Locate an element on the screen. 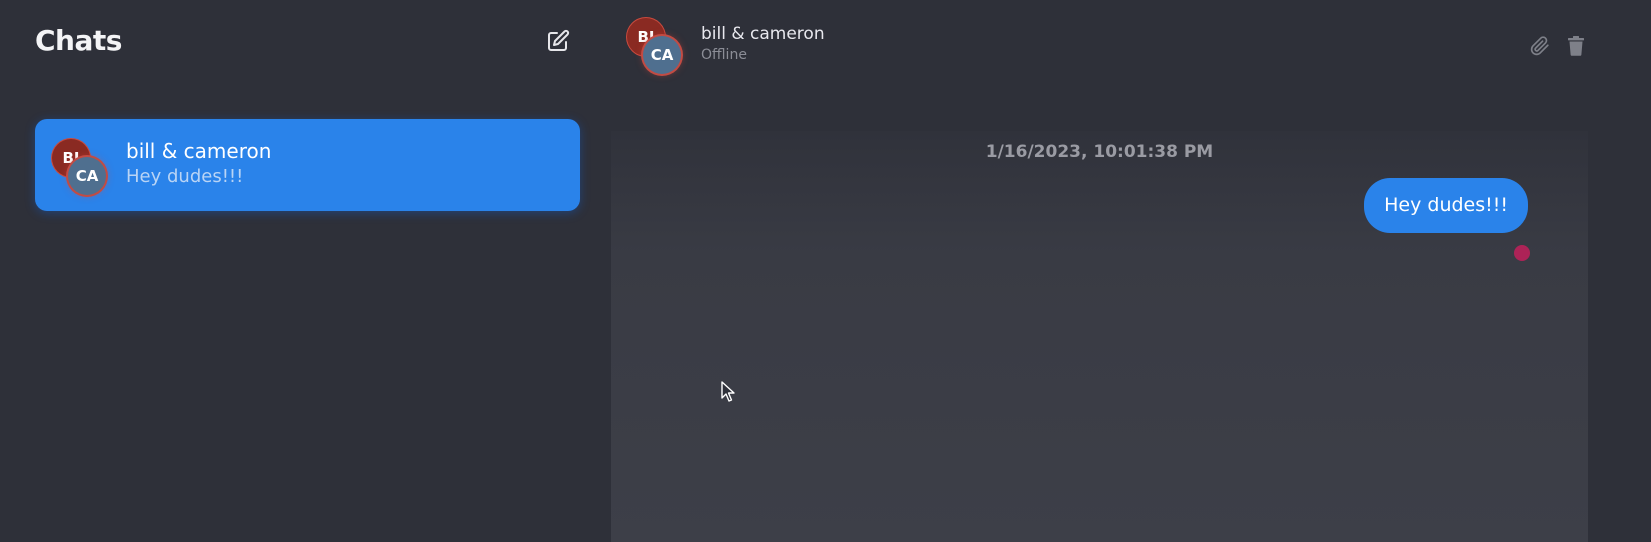 The width and height of the screenshot is (1651, 542). paperclip-icon is located at coordinates (1539, 46).